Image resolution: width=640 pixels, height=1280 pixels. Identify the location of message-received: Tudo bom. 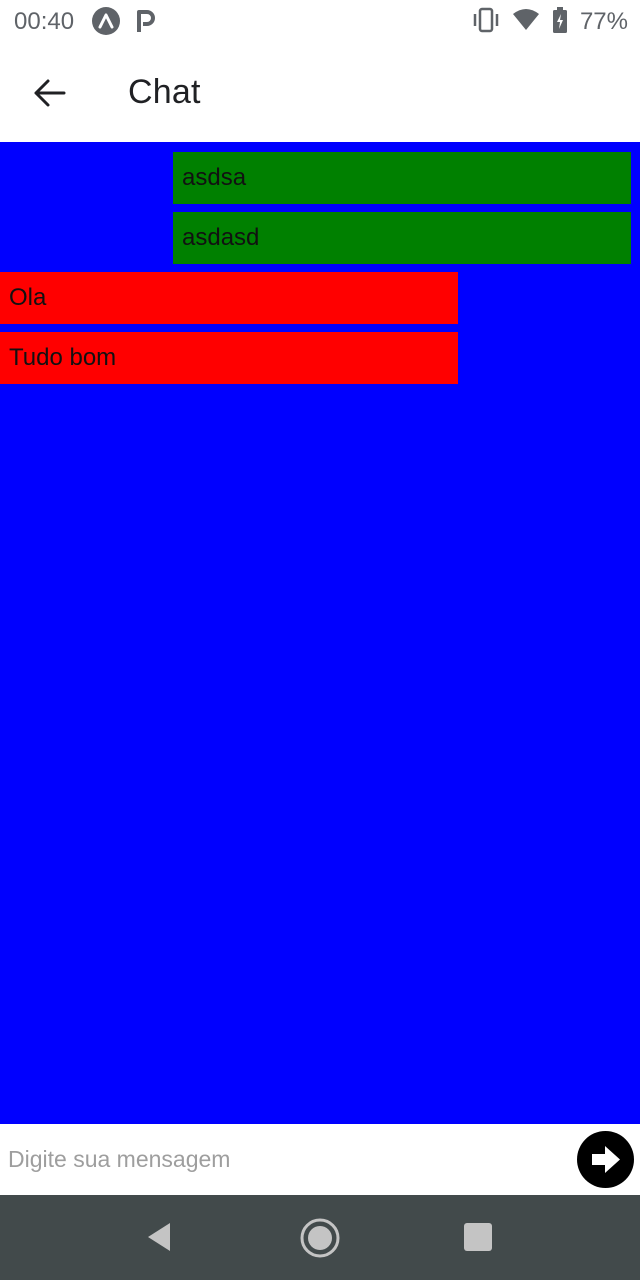
(229, 358).